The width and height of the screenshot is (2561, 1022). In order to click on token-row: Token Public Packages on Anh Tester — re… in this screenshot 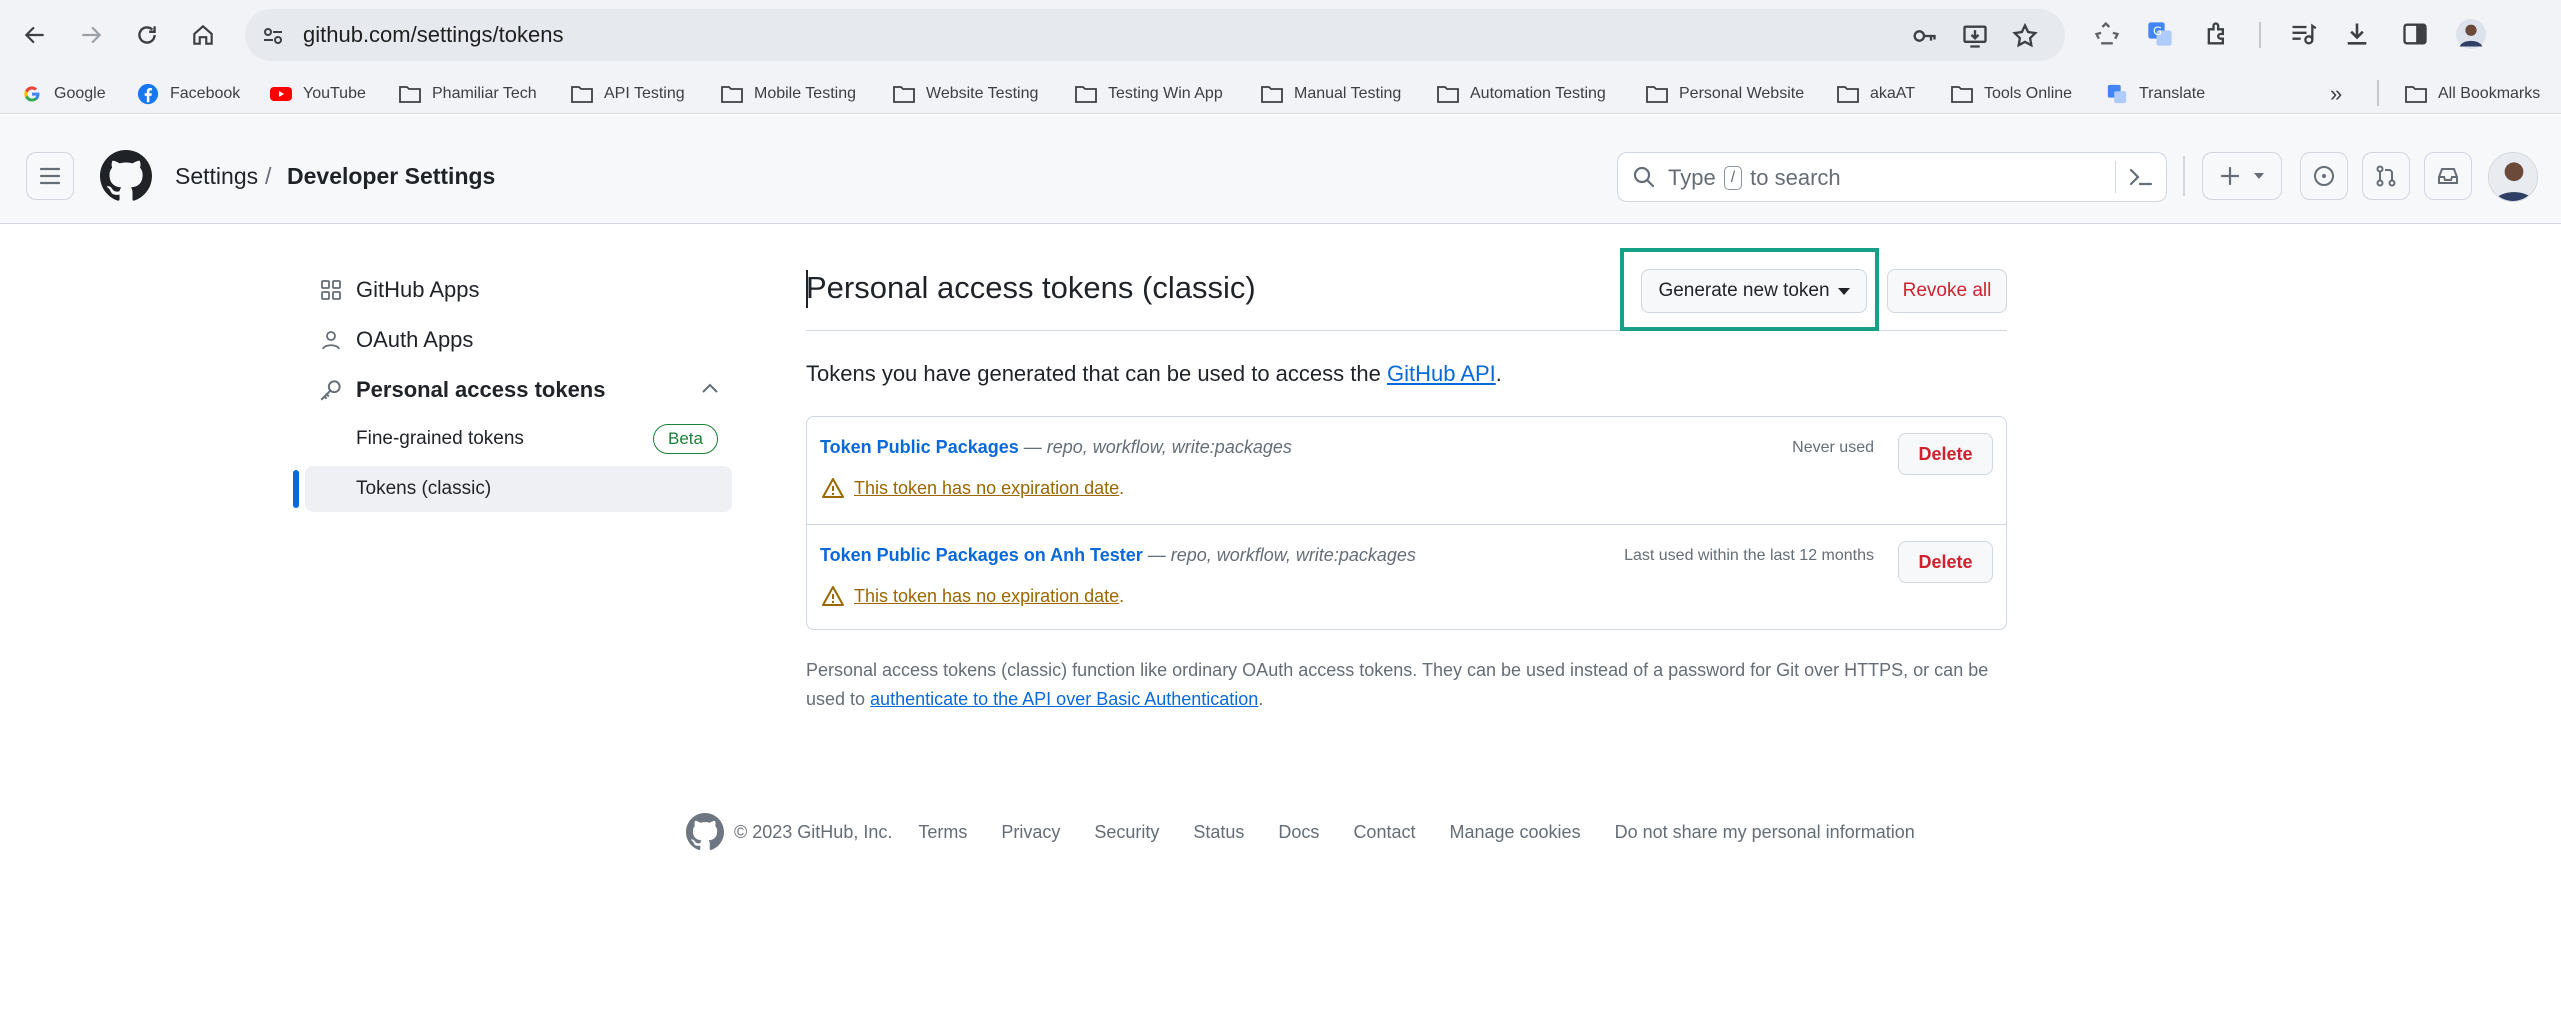, I will do `click(1406, 577)`.